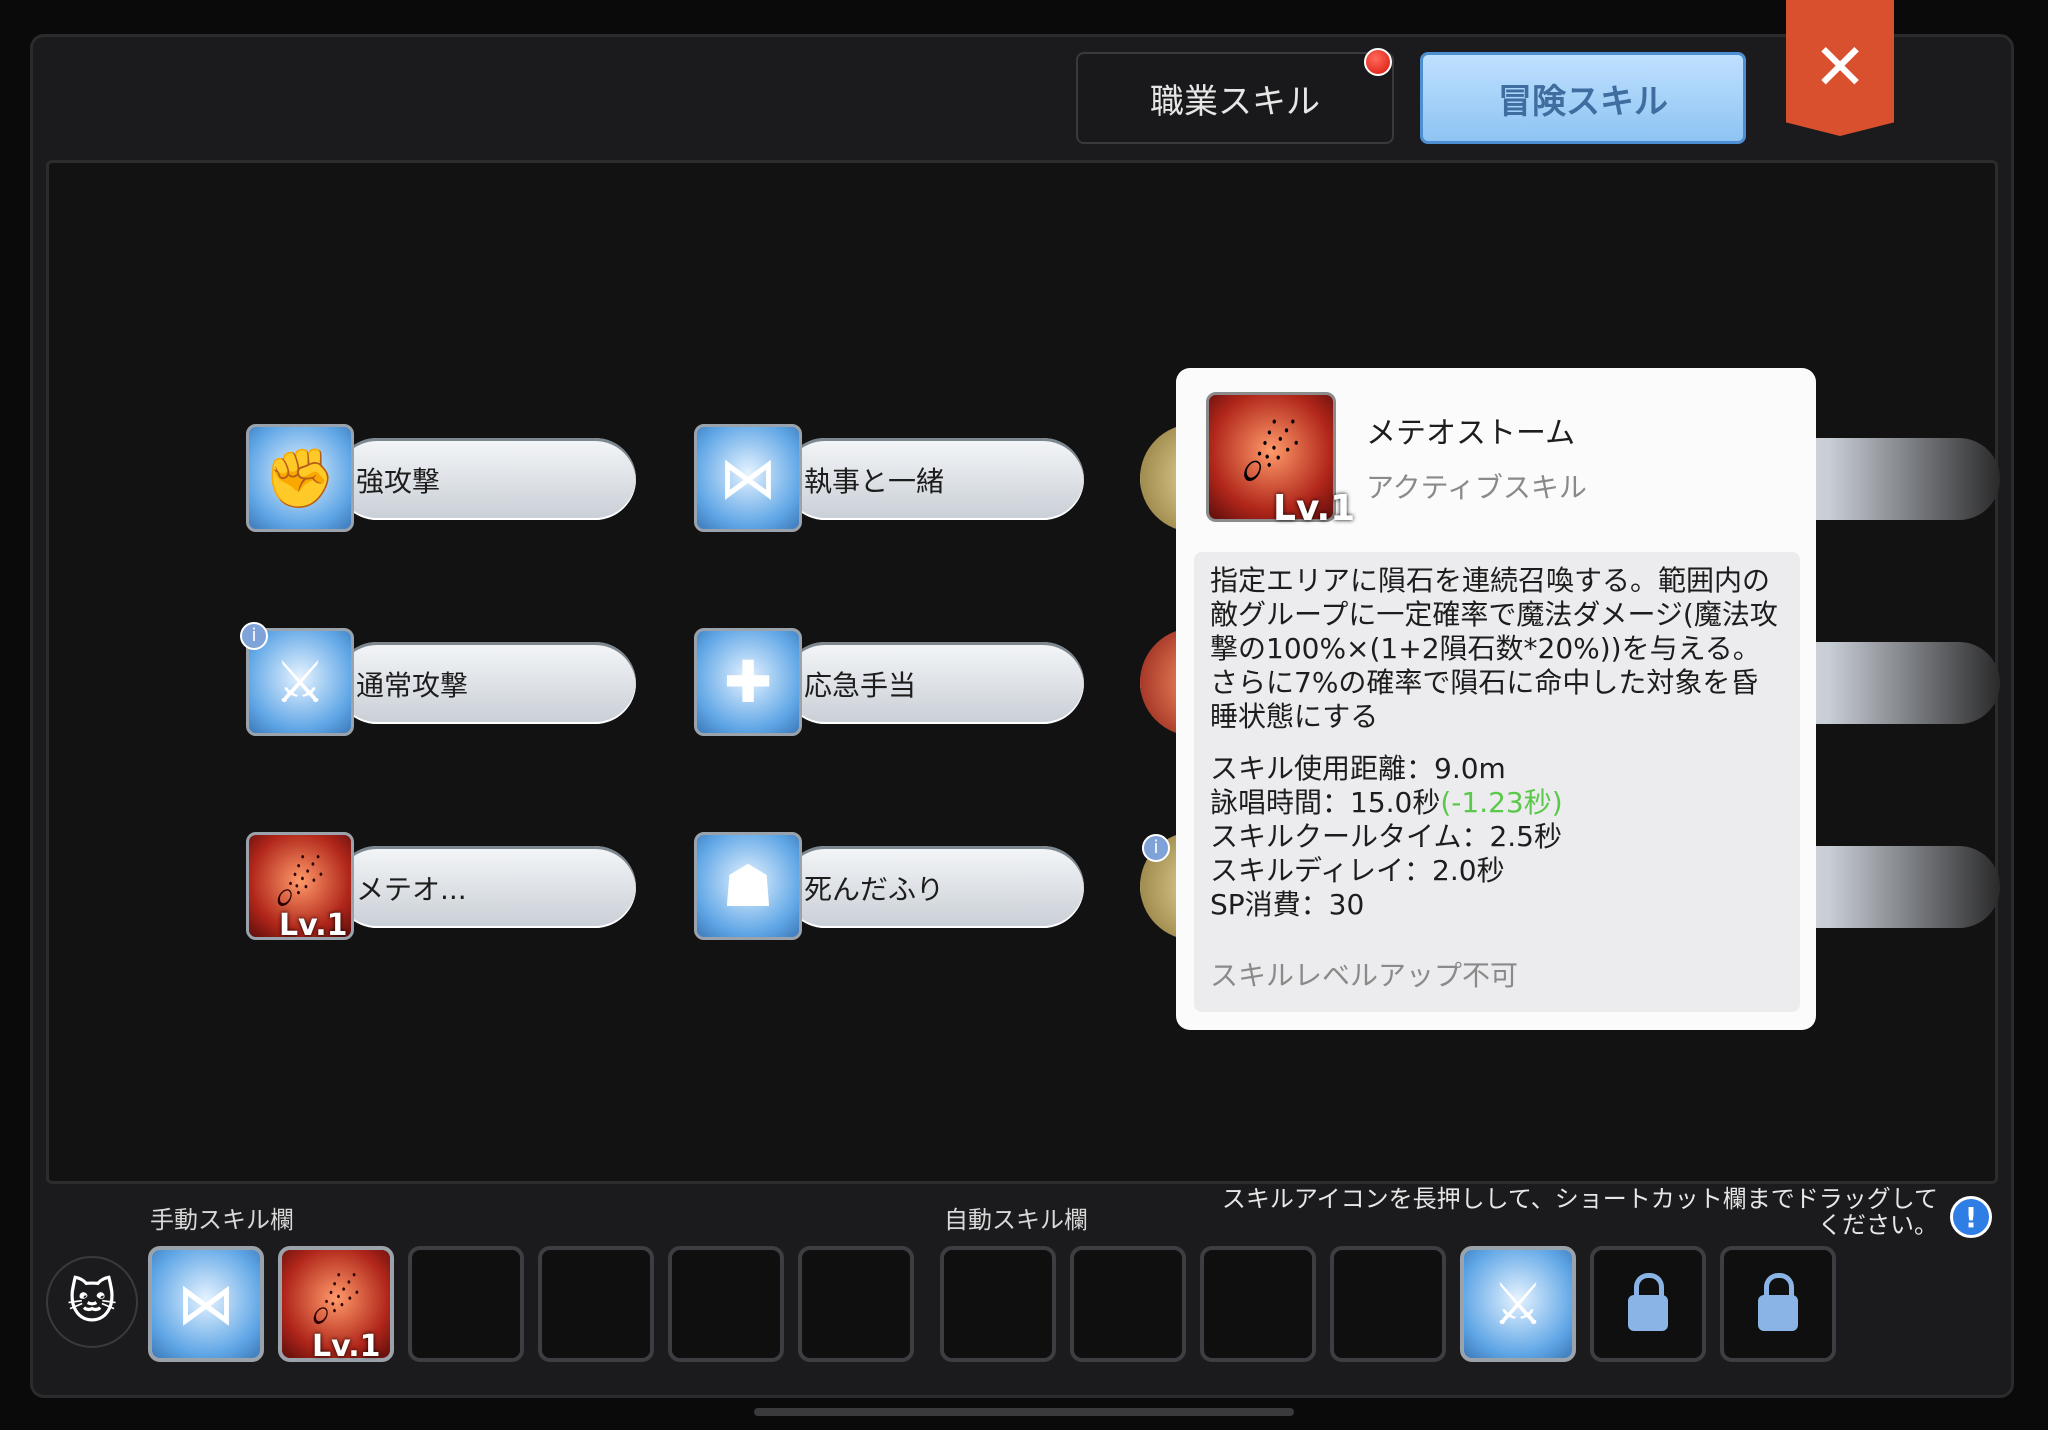  What do you see at coordinates (222, 1220) in the screenshot?
I see `manual-skill-bar-label: 手動スキル欄` at bounding box center [222, 1220].